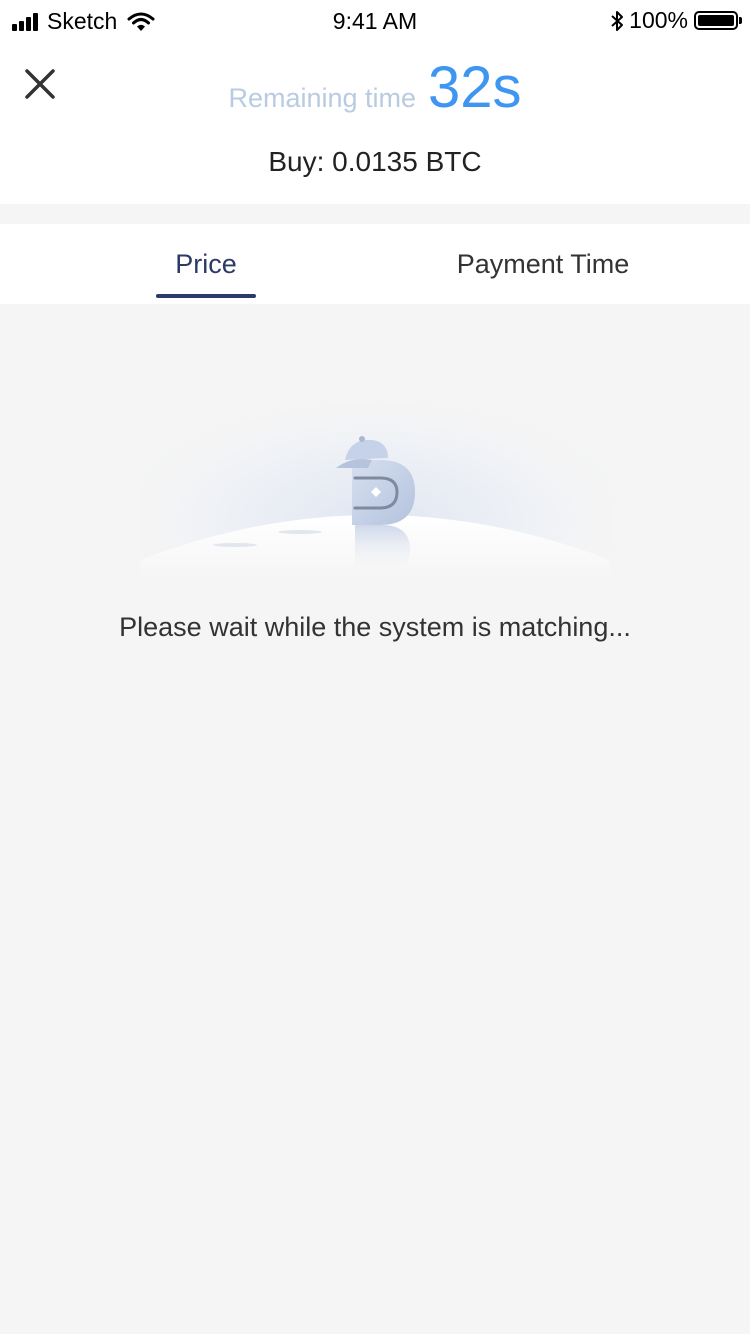  Describe the element at coordinates (375, 264) in the screenshot. I see `tab-bar: Price Payment Time` at that location.